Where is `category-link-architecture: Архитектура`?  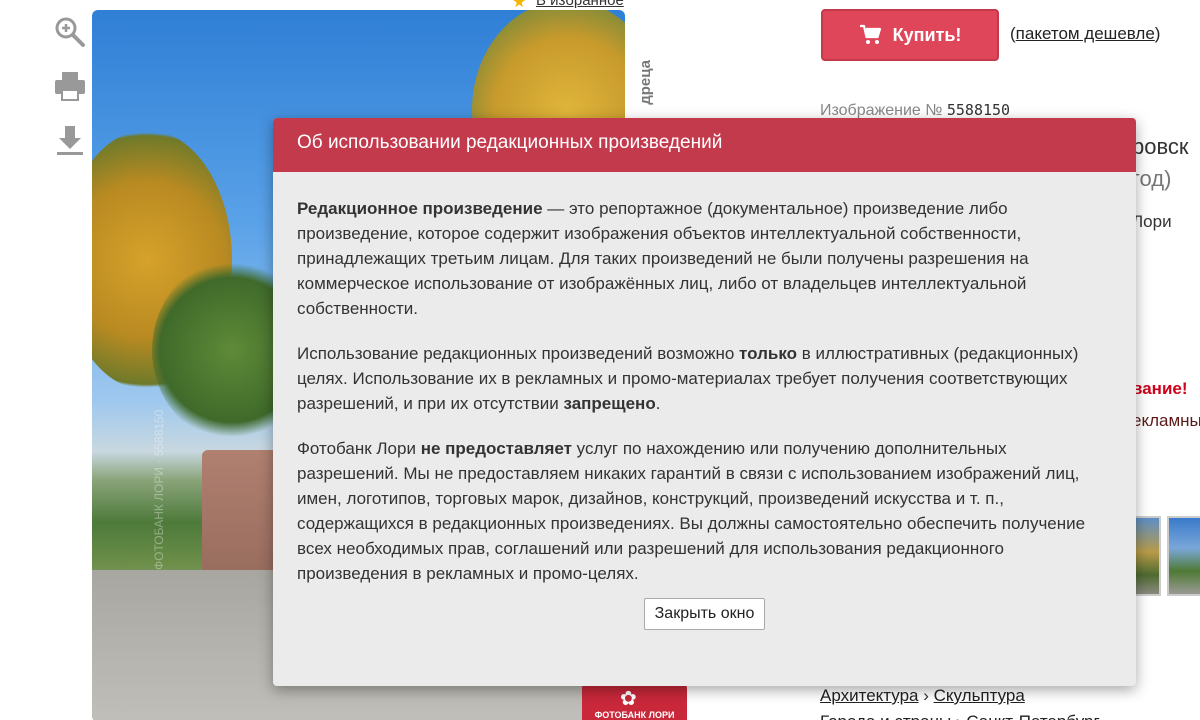
category-link-architecture: Архитектура is located at coordinates (869, 695).